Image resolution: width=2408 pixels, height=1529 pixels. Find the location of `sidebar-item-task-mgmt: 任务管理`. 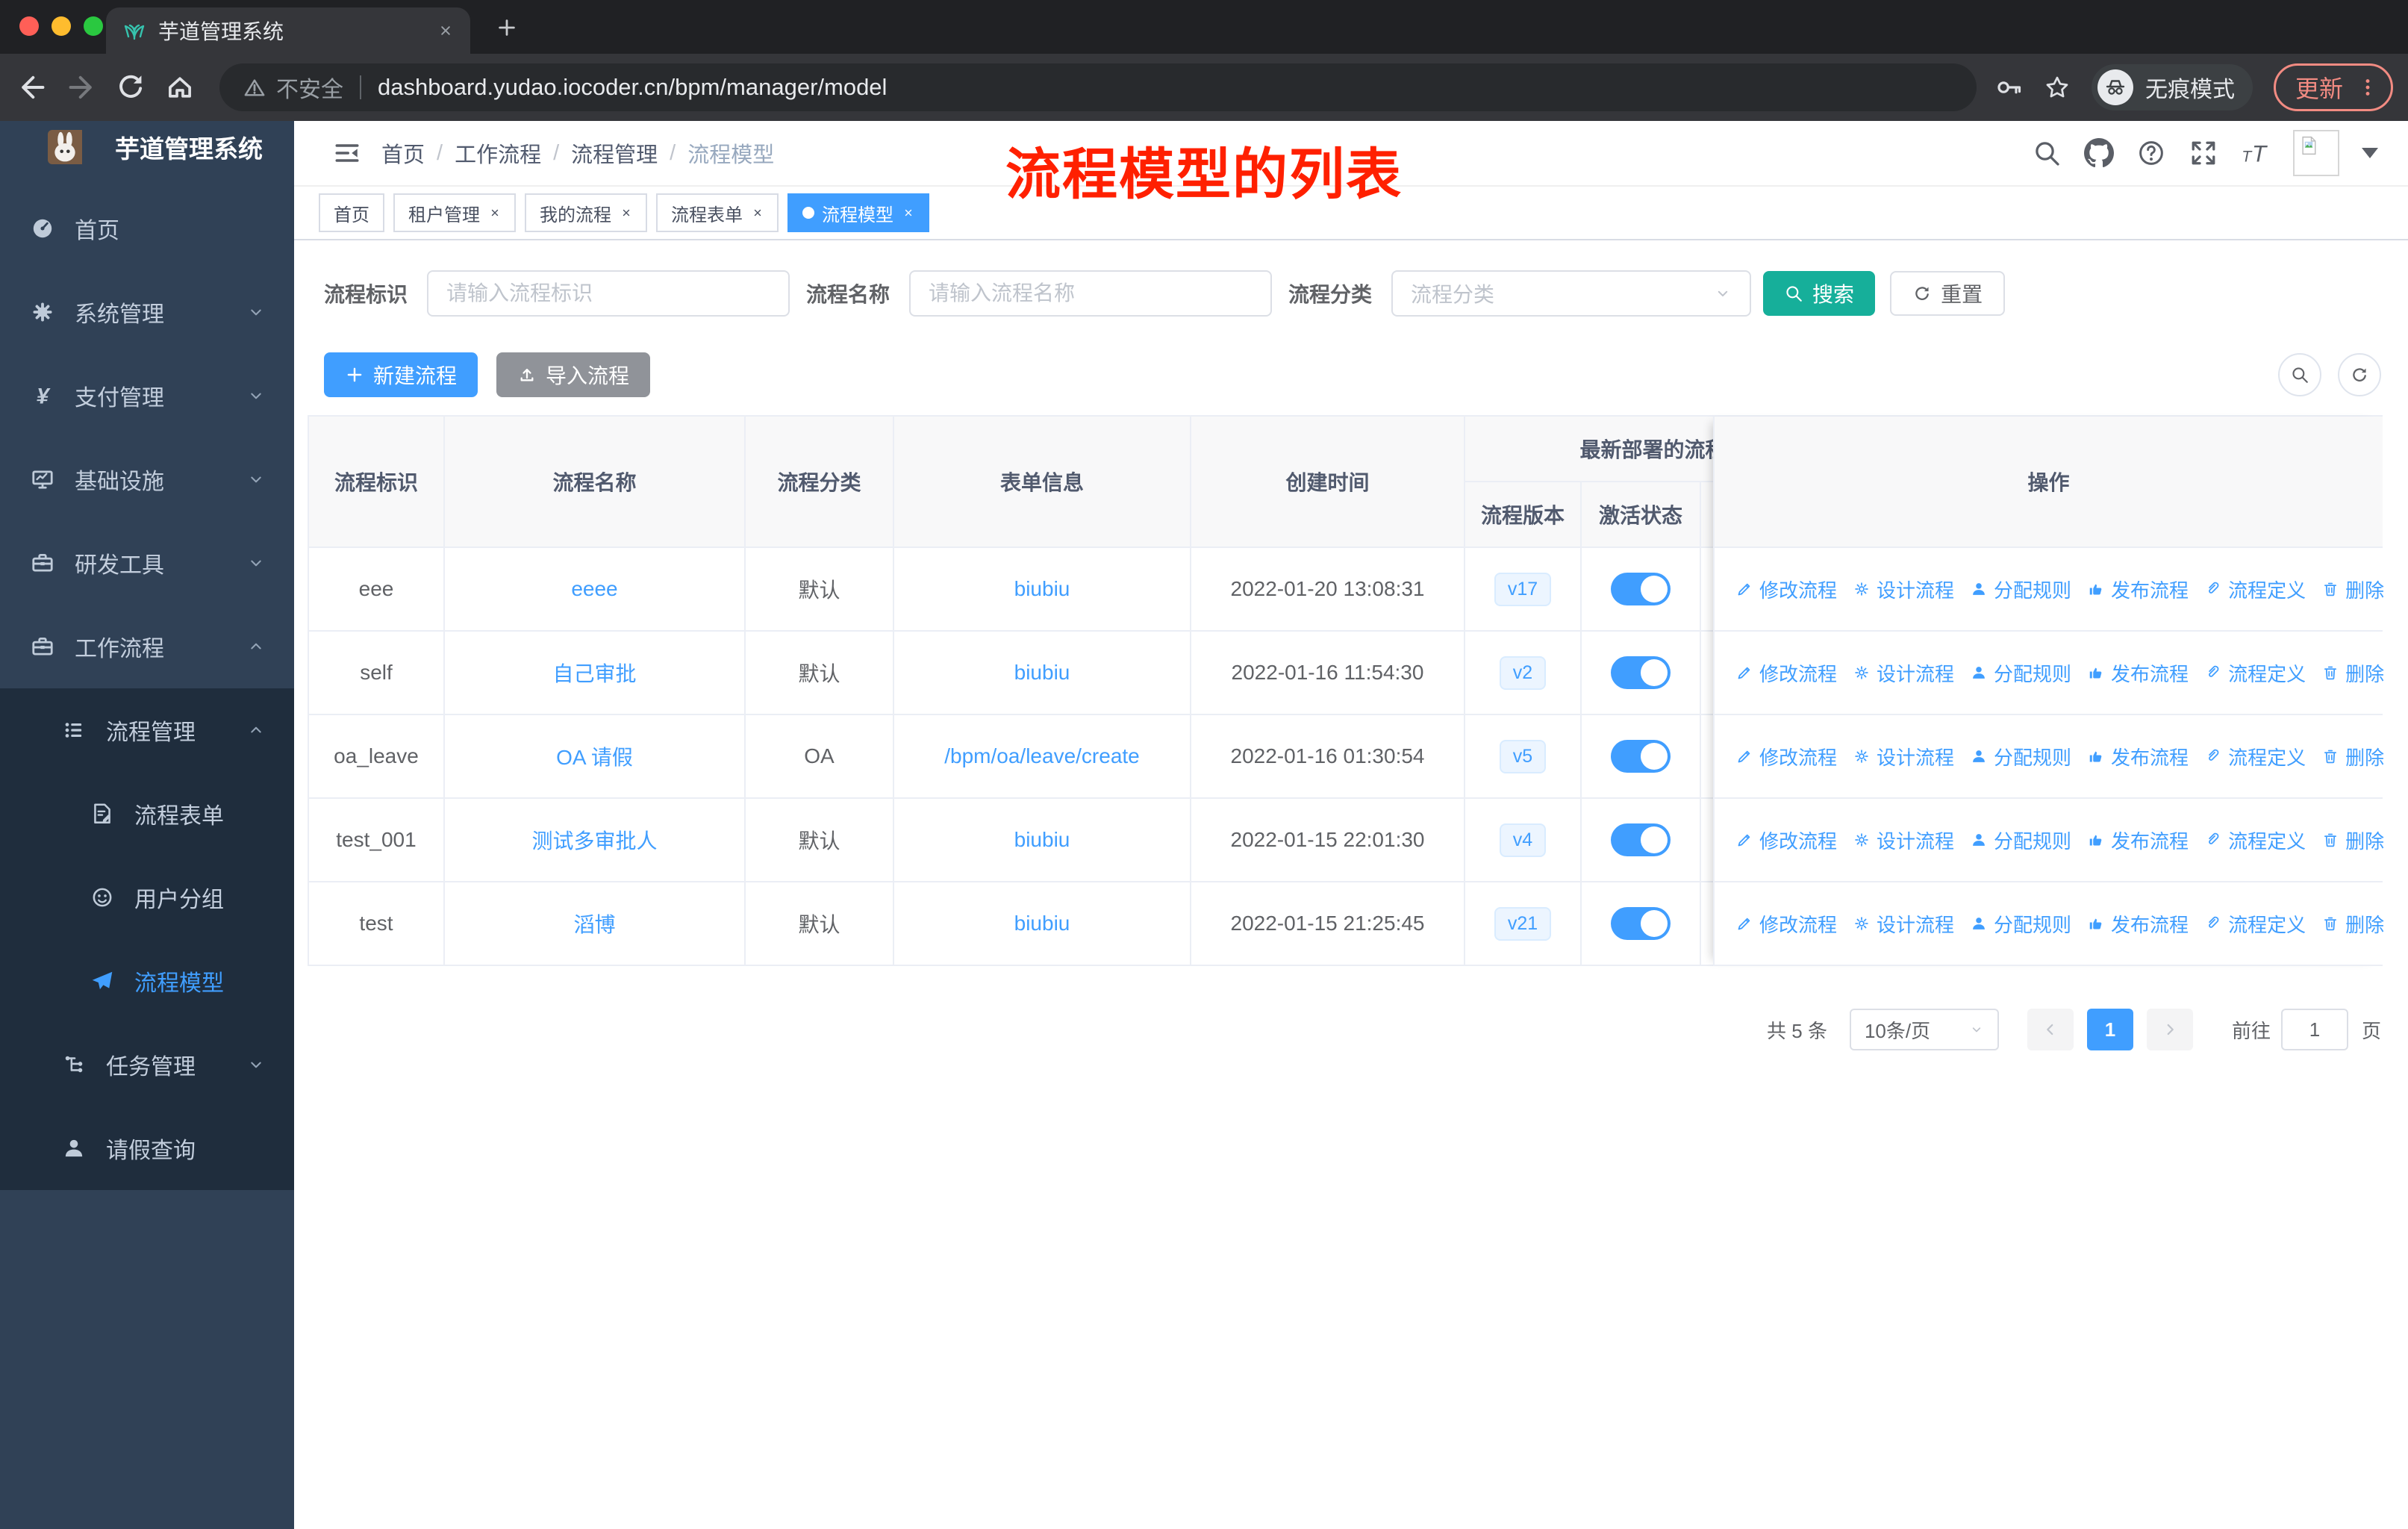

sidebar-item-task-mgmt: 任务管理 is located at coordinates (147, 1065).